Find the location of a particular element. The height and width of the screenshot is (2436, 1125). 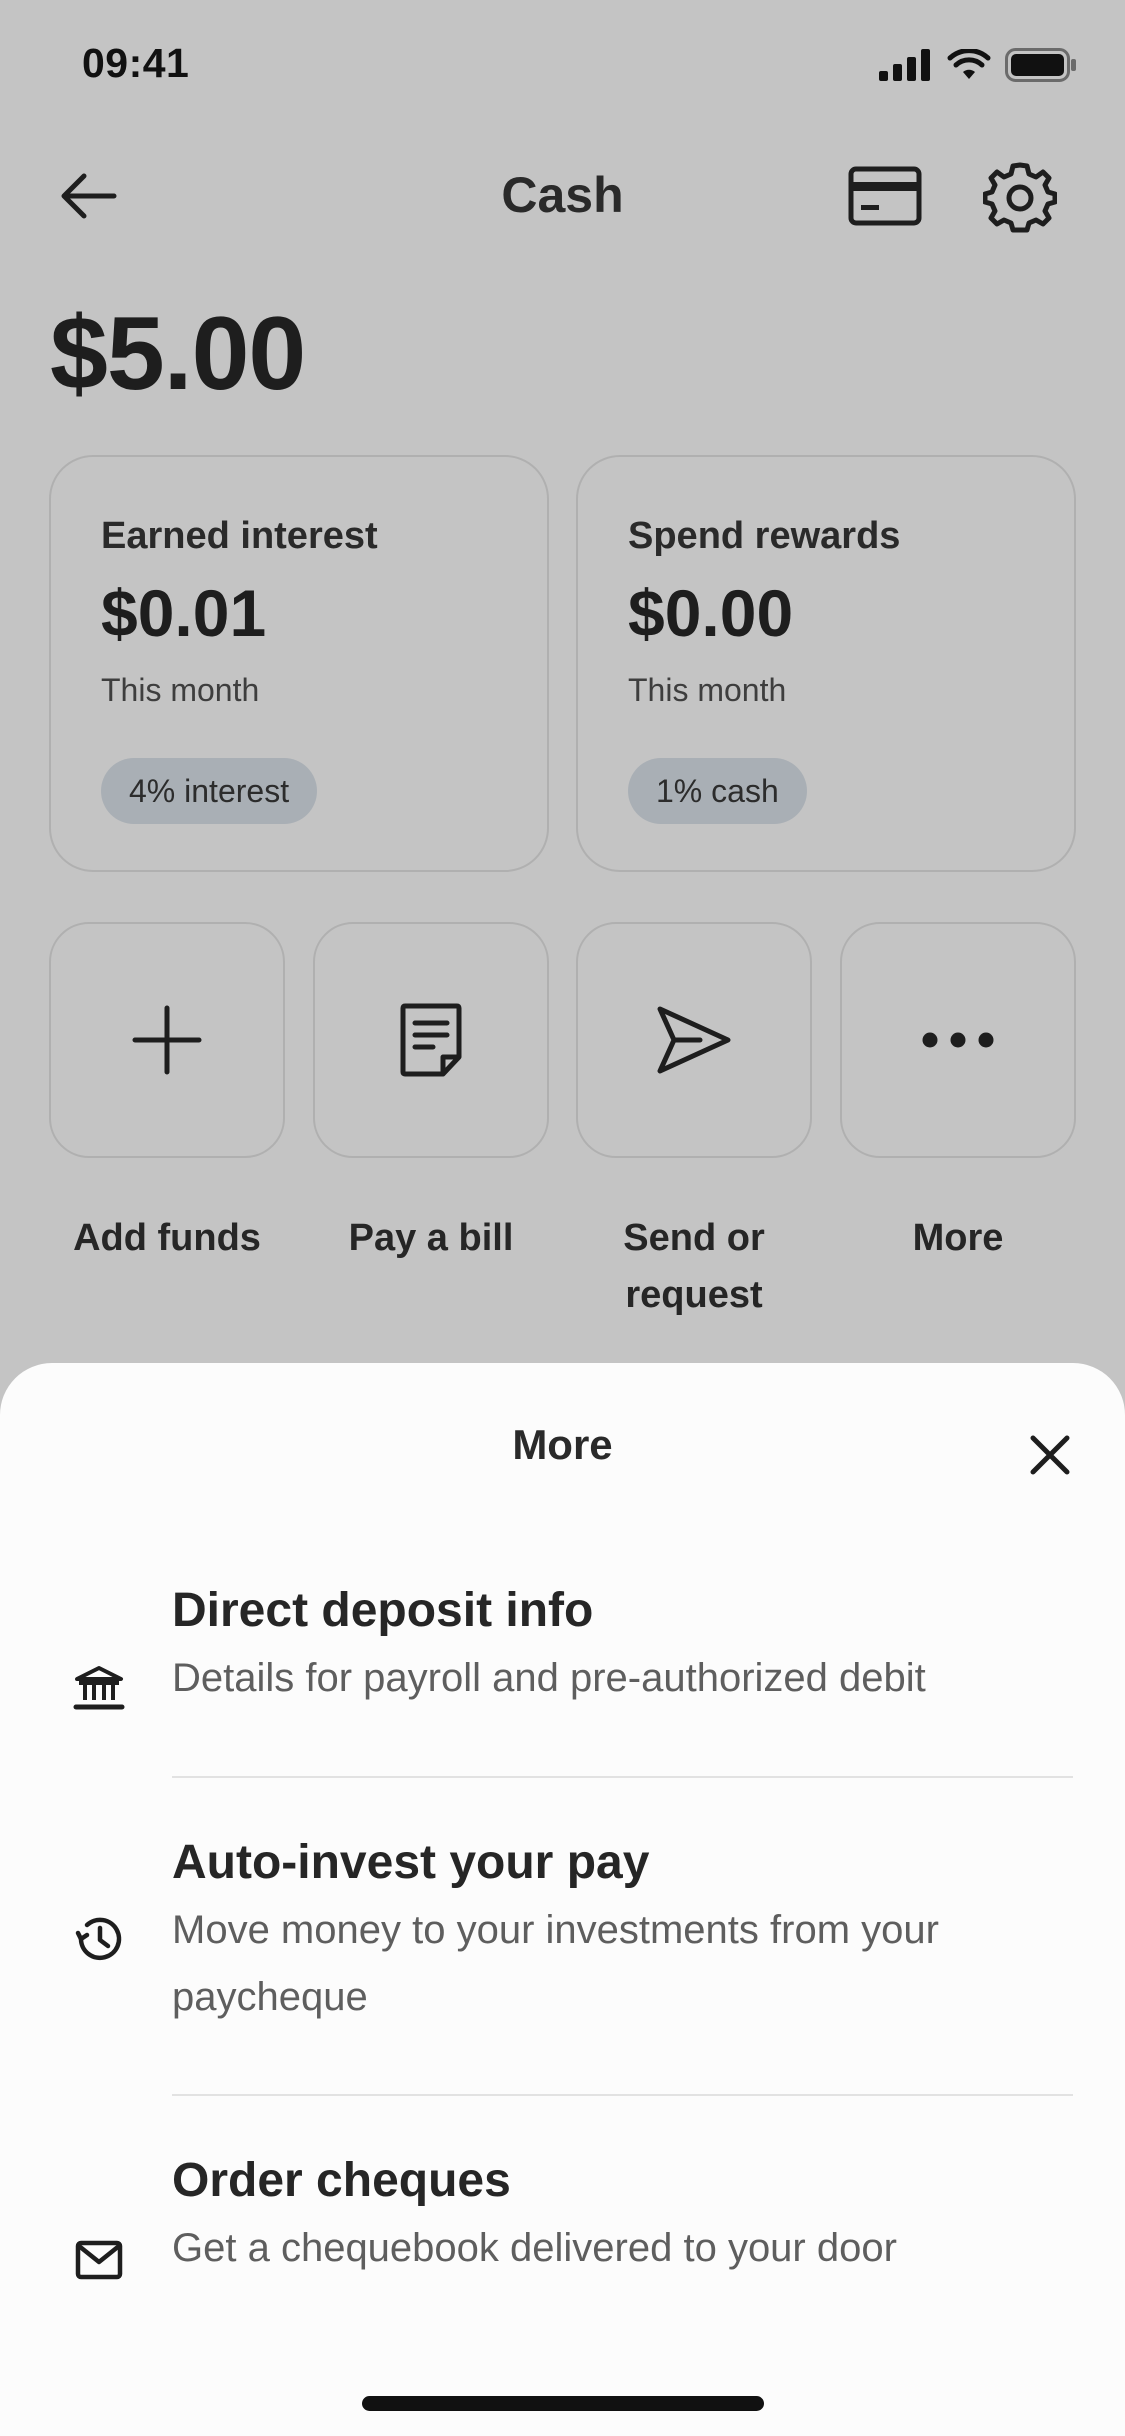

sheet-title: More is located at coordinates (562, 1444).